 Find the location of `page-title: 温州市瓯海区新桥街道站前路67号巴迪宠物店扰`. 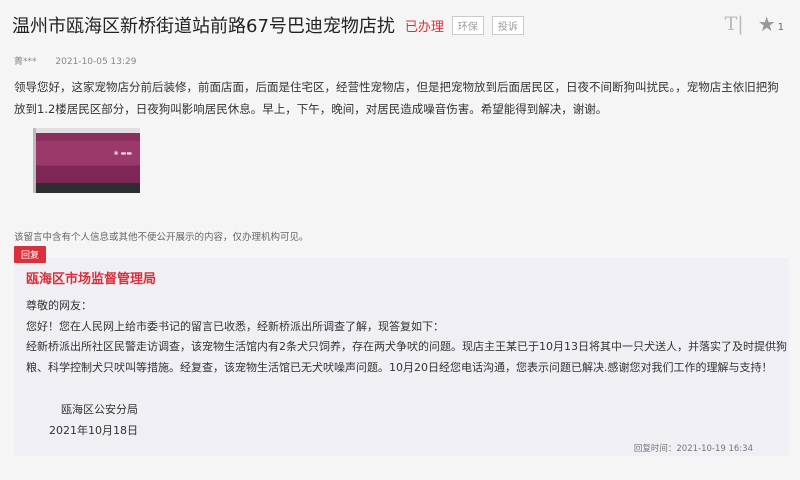

page-title: 温州市瓯海区新桥街道站前路67号巴迪宠物店扰 is located at coordinates (203, 26).